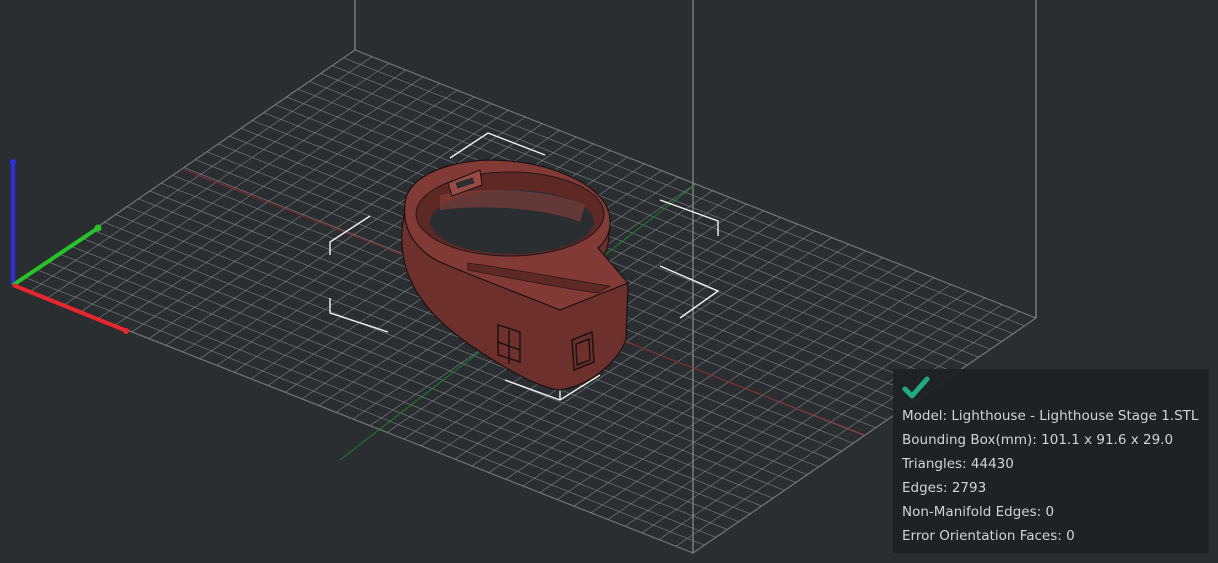 The image size is (1218, 563). What do you see at coordinates (1038, 440) in the screenshot?
I see `bounding-box-text: Bounding Box(mm): 101.1 x 91.6 x 29.0` at bounding box center [1038, 440].